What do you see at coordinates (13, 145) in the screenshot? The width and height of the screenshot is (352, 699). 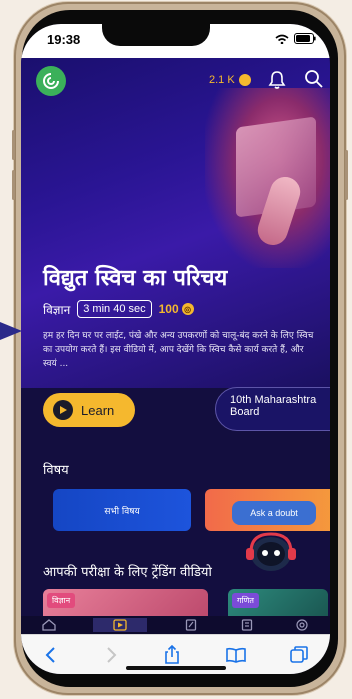 I see `volume-up-button` at bounding box center [13, 145].